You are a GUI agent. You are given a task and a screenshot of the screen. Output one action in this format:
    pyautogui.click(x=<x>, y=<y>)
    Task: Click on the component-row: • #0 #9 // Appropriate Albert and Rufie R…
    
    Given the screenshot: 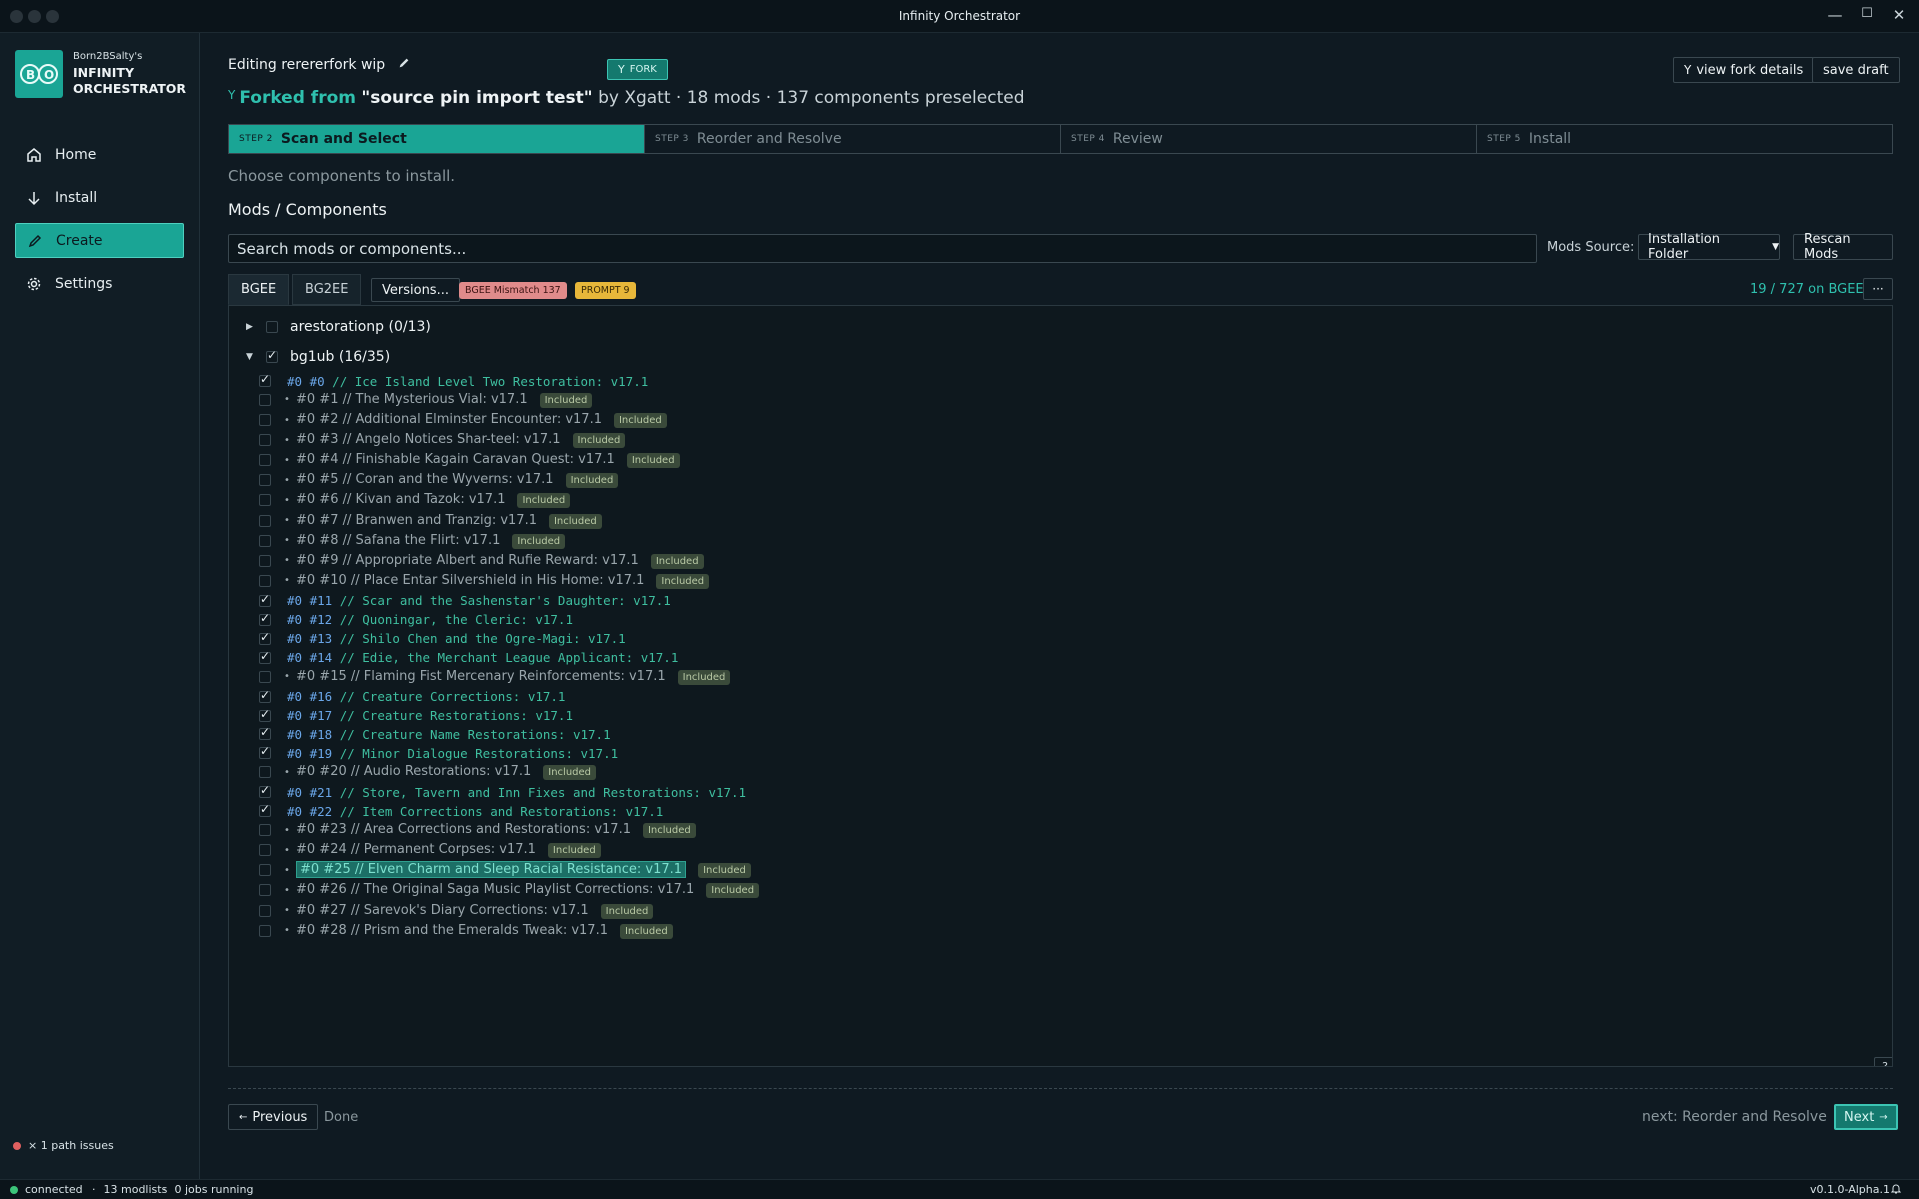 What is the action you would take?
    pyautogui.click(x=1060, y=561)
    